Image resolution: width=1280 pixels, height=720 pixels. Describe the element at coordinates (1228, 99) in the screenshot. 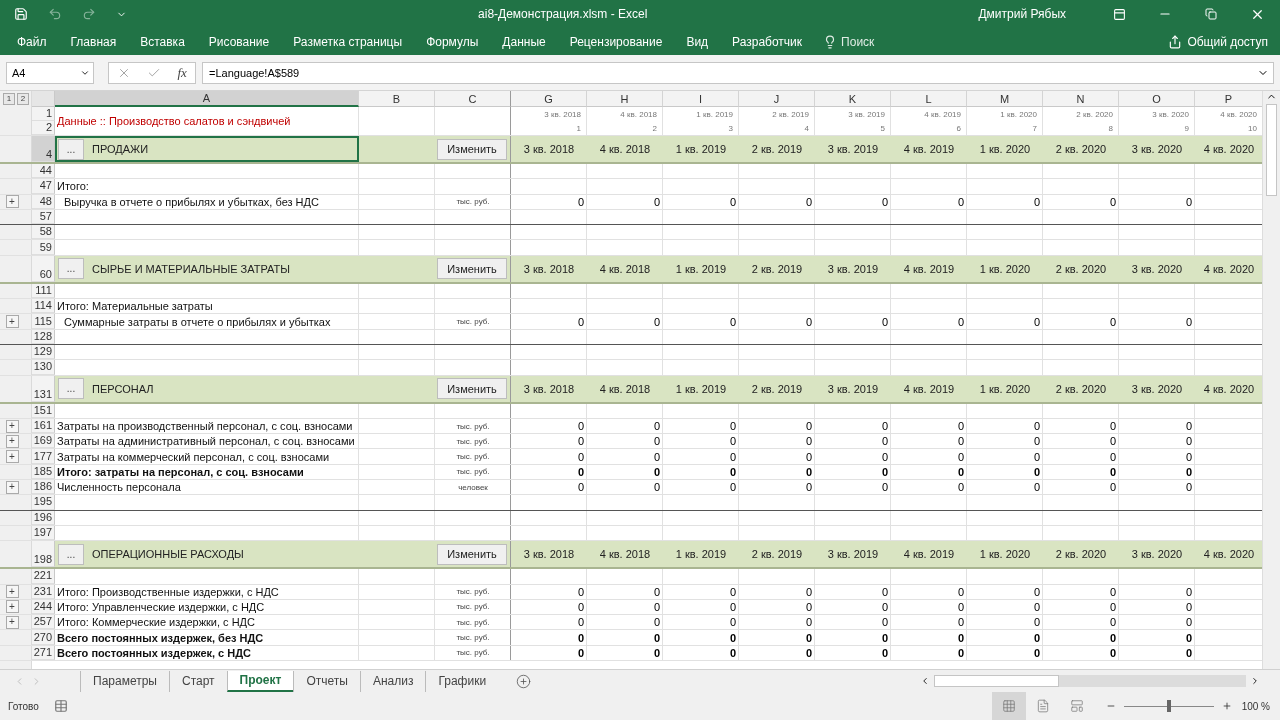

I see `column-header: P` at that location.